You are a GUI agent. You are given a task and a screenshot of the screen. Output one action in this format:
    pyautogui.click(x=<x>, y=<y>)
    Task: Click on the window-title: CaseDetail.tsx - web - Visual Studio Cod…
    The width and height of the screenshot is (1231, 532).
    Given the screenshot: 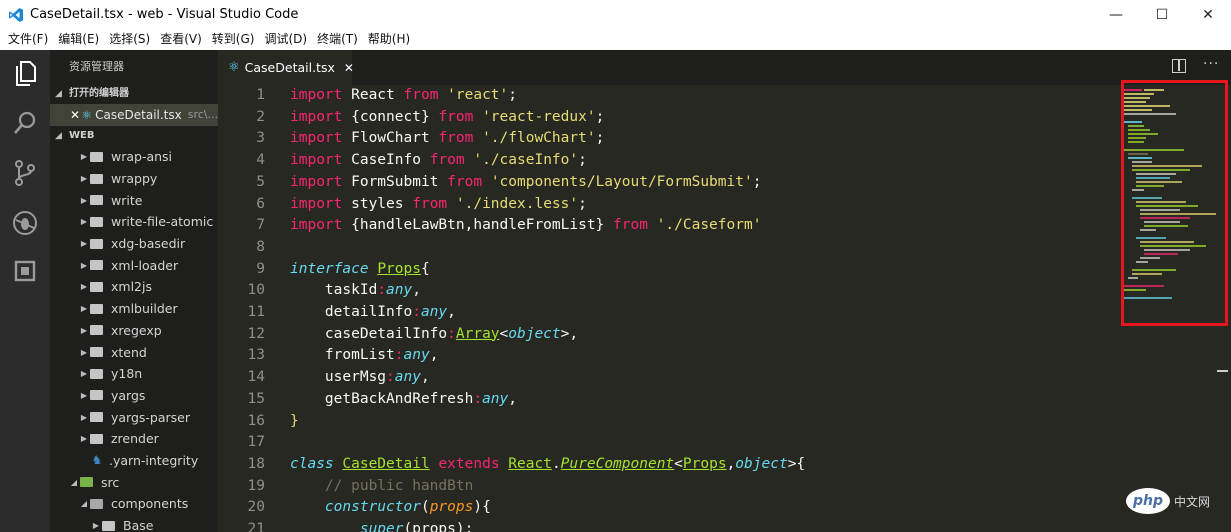 What is the action you would take?
    pyautogui.click(x=164, y=14)
    